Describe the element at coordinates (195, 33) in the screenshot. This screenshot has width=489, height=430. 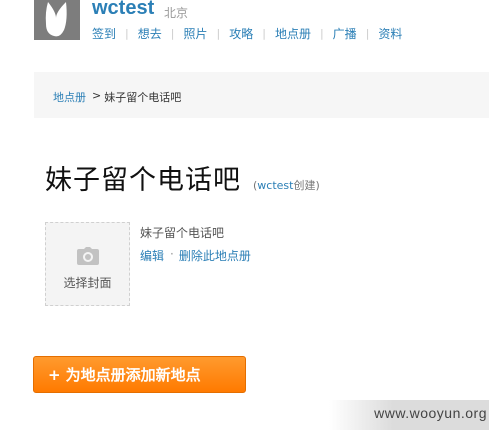
I see `nav-item-photos: 照片` at that location.